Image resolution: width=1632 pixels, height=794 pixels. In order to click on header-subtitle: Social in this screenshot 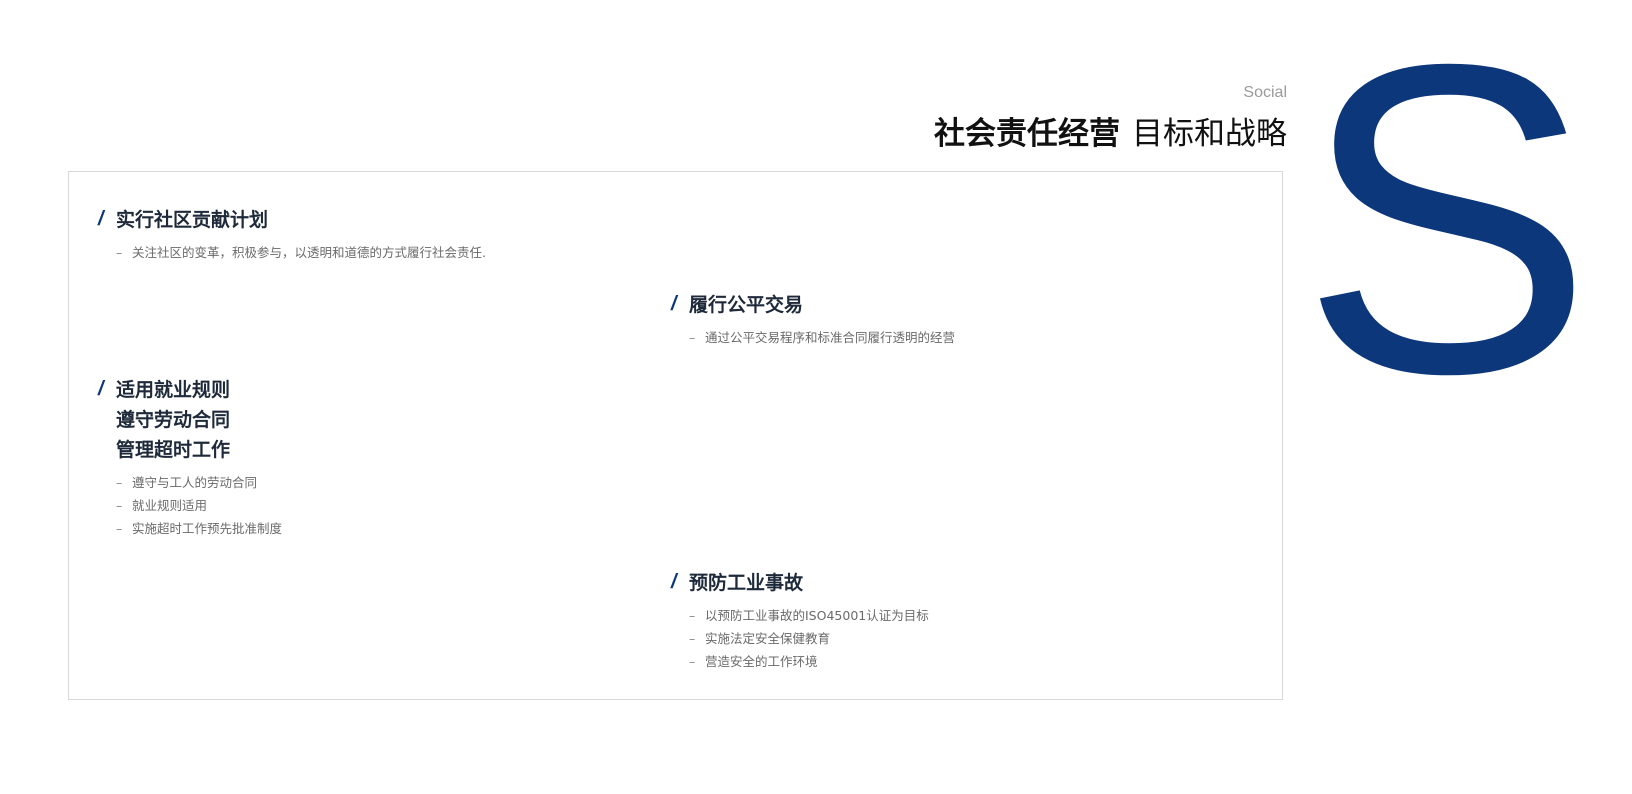, I will do `click(1265, 92)`.